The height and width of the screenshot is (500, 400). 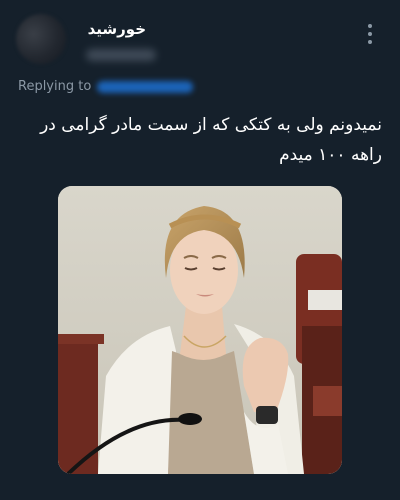 I want to click on replying-to-label: Replying to, so click(x=55, y=86).